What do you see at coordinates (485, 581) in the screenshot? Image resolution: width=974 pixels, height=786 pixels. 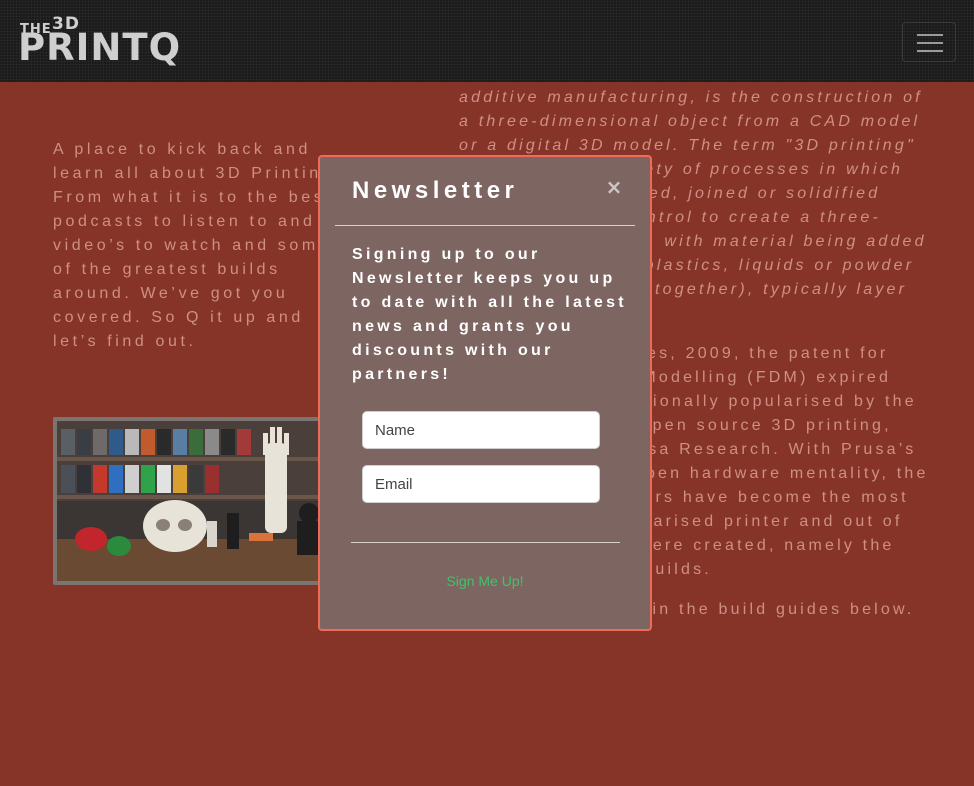 I see `sign-up-button: Sign Me Up!` at bounding box center [485, 581].